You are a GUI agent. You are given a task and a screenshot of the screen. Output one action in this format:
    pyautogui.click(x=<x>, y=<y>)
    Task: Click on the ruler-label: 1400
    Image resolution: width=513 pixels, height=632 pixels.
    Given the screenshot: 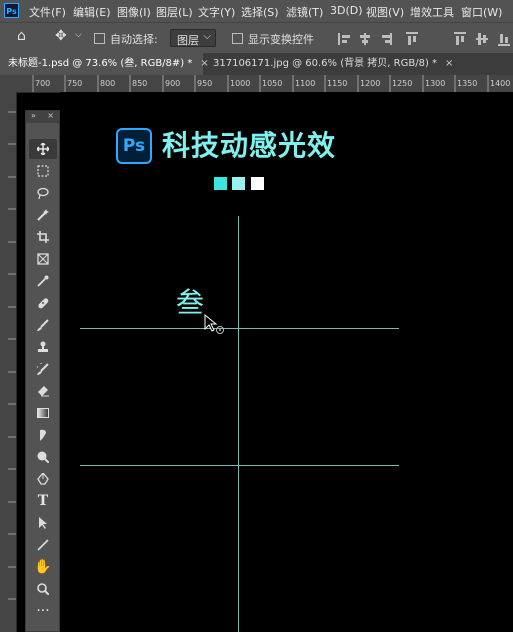 What is the action you would take?
    pyautogui.click(x=500, y=83)
    